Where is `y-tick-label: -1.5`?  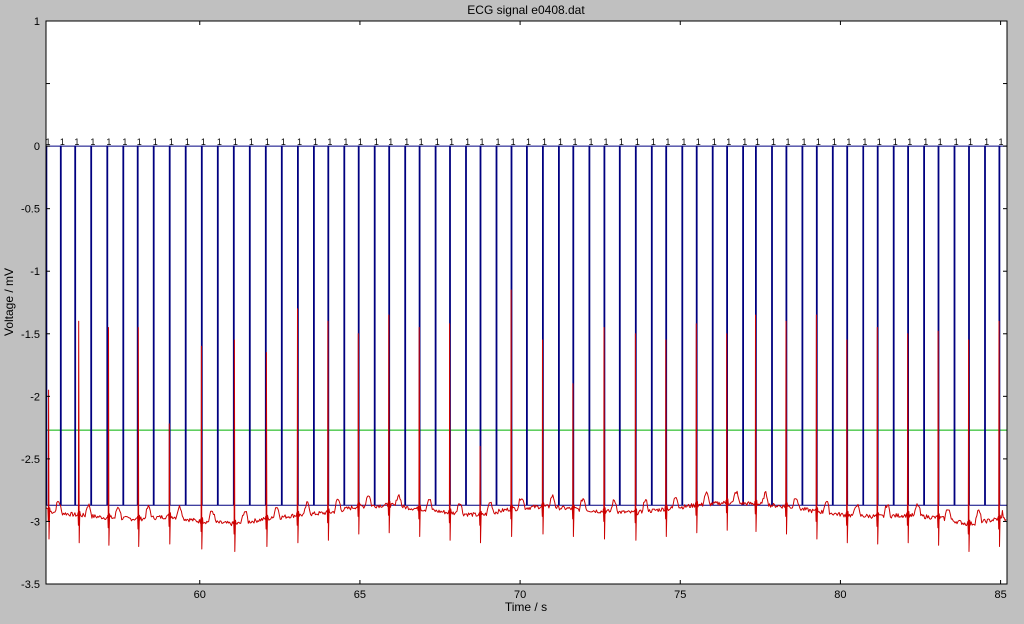
y-tick-label: -1.5 is located at coordinates (30, 335).